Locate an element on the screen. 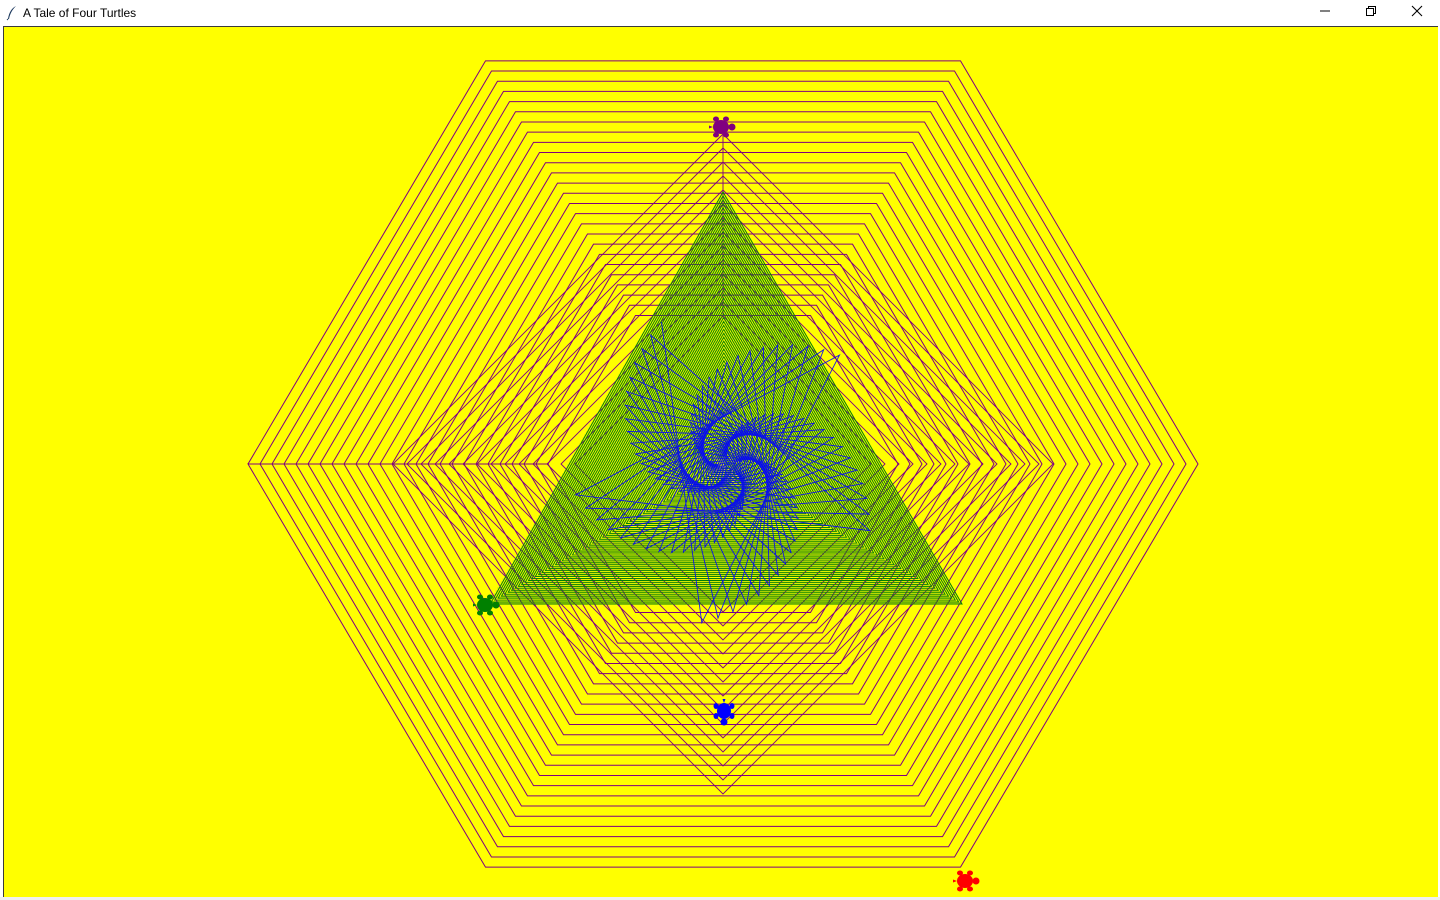 The width and height of the screenshot is (1440, 900). red-turtle-icon is located at coordinates (966, 881).